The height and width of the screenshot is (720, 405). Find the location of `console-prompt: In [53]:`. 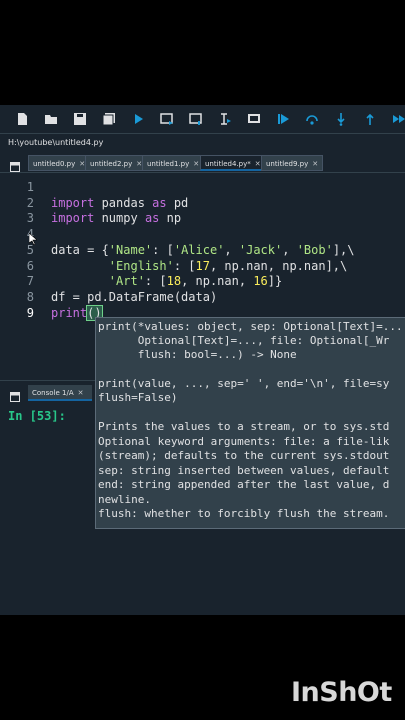

console-prompt: In [53]: is located at coordinates (37, 416).